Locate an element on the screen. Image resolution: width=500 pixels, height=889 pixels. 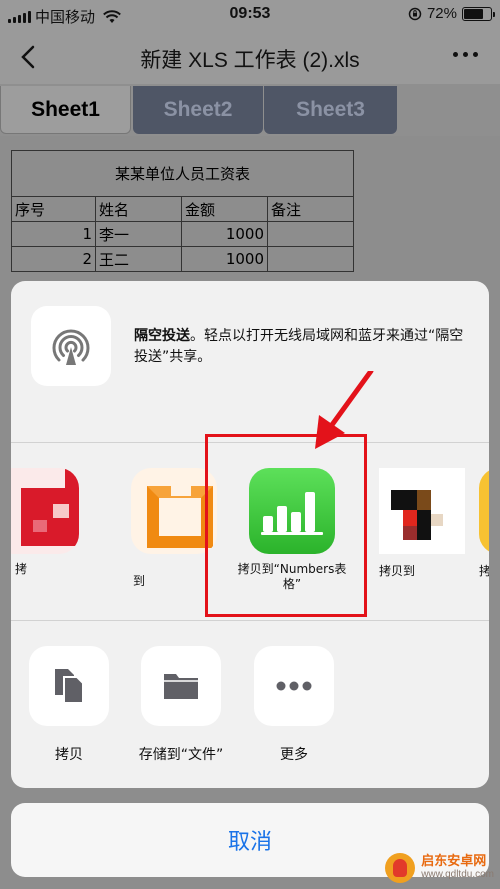
table-header-row: 序号 姓名 金额 备注 is located at coordinates (182, 209).